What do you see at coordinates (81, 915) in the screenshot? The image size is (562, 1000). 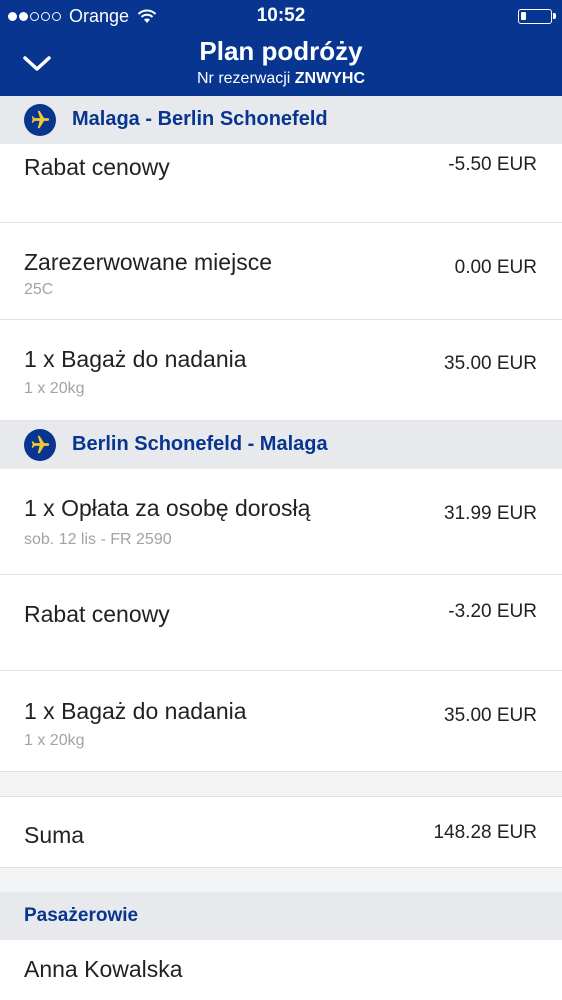 I see `passengers-title: Pasażerowie` at bounding box center [81, 915].